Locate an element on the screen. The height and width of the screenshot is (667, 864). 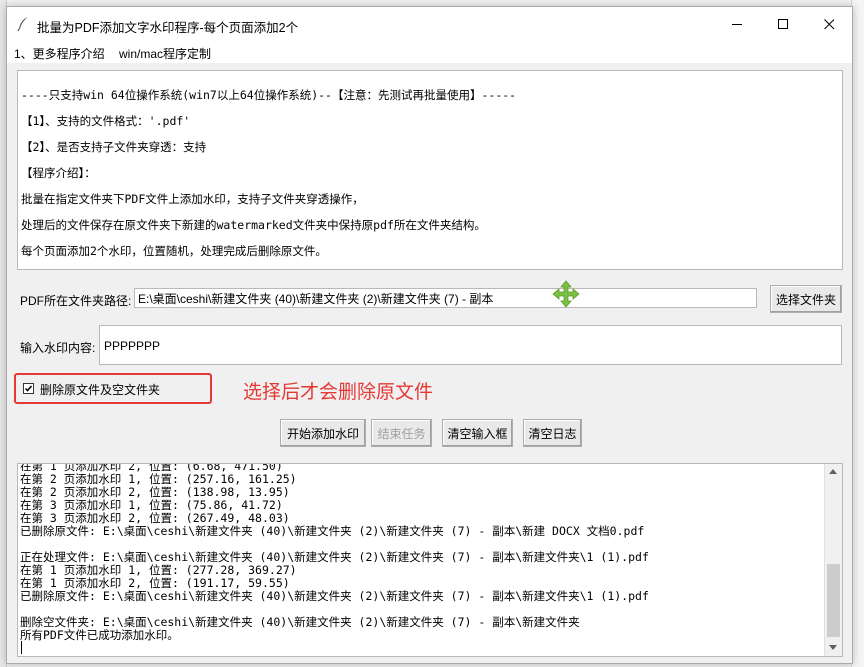
scroll-up-icon is located at coordinates (833, 471).